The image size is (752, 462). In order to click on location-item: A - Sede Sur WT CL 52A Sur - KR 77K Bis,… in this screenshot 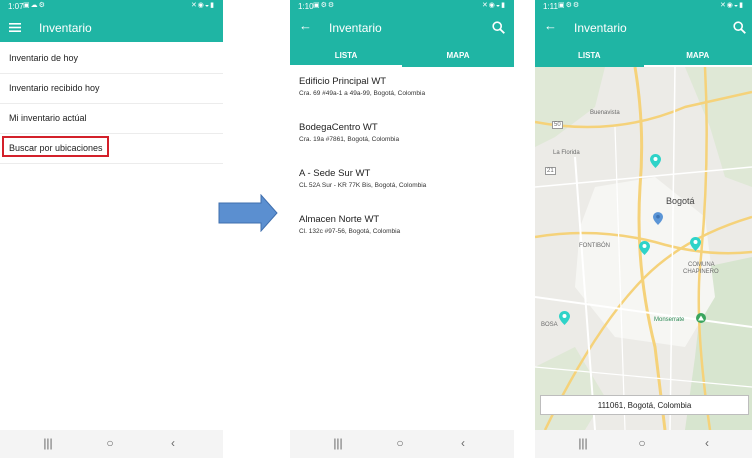, I will do `click(362, 178)`.